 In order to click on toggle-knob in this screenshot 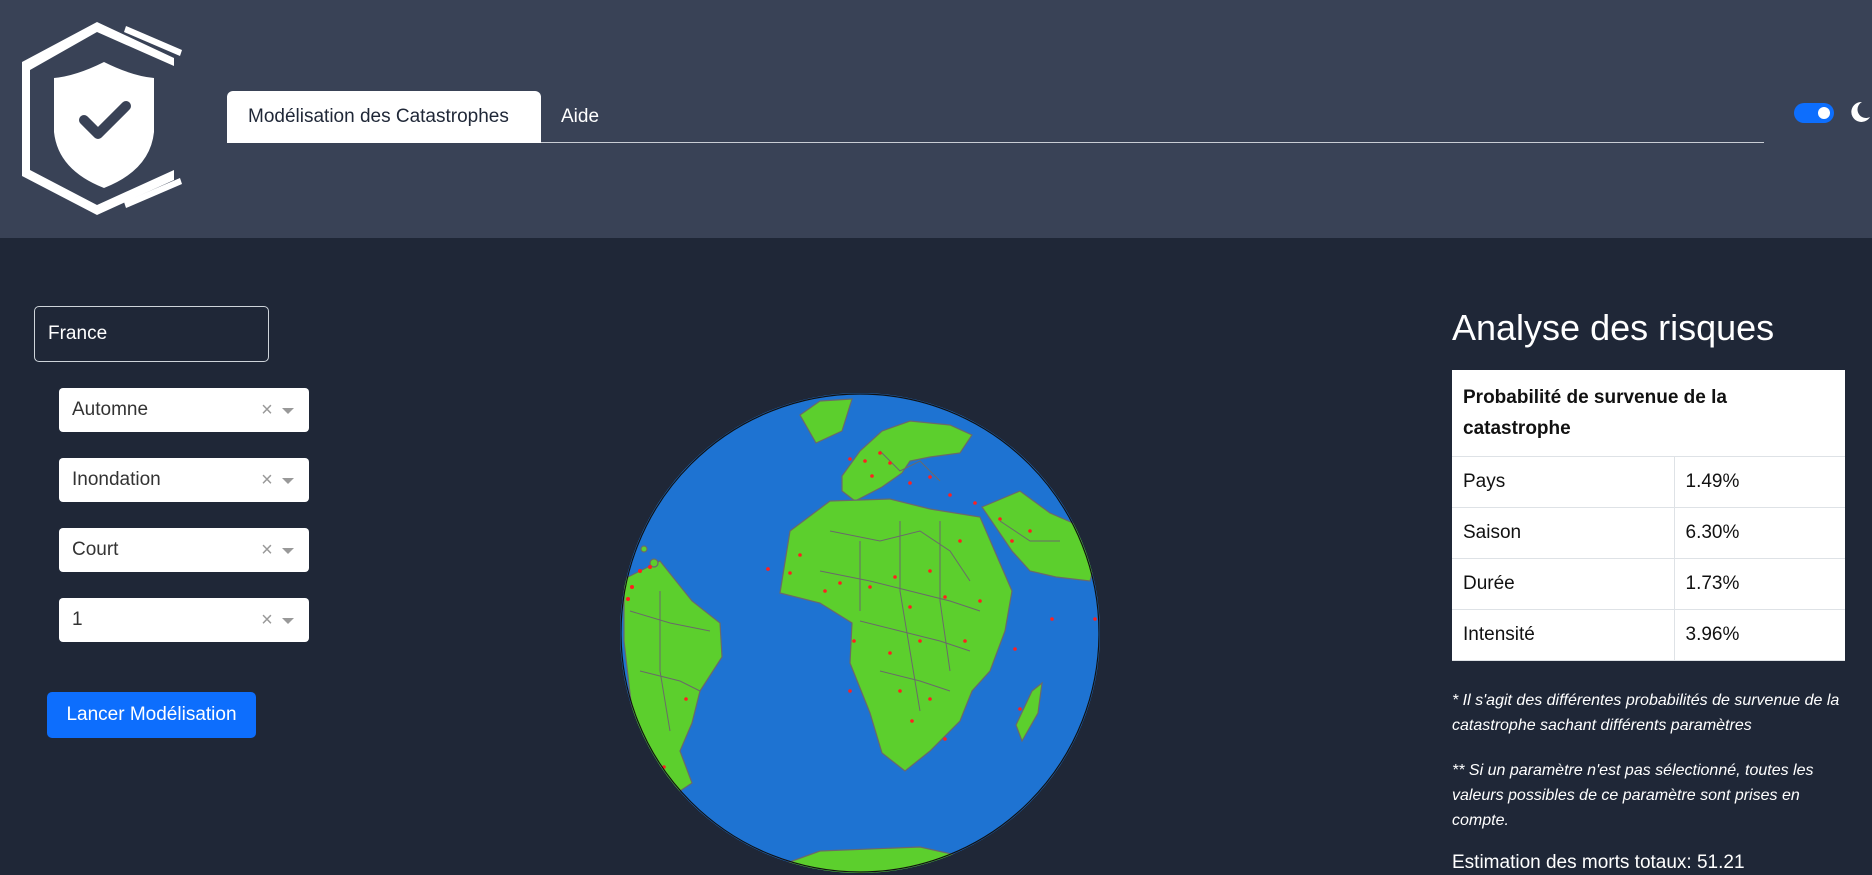, I will do `click(1824, 113)`.